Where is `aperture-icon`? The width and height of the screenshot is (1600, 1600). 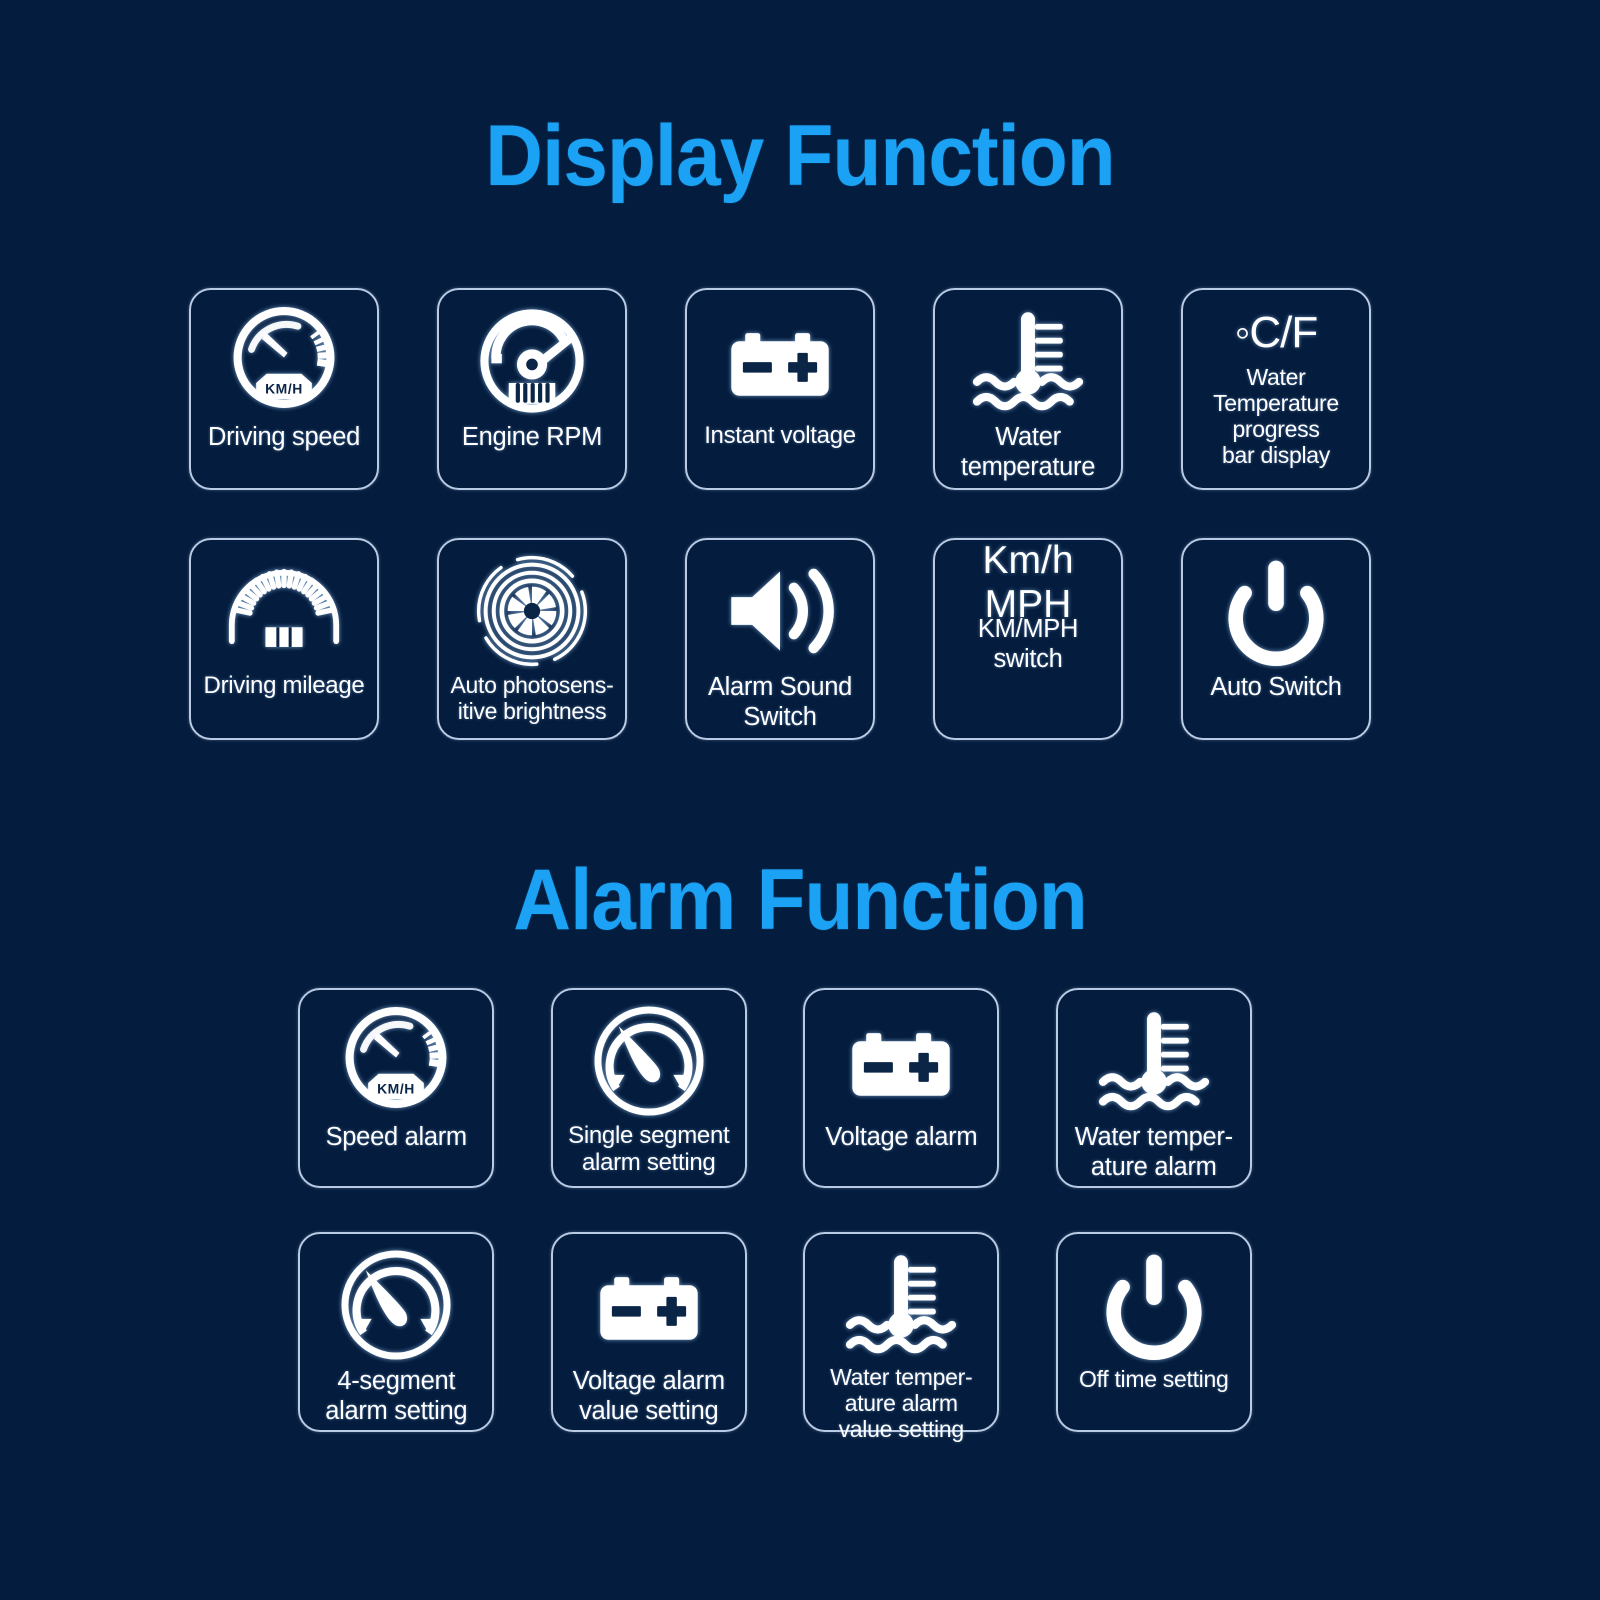
aperture-icon is located at coordinates (532, 611).